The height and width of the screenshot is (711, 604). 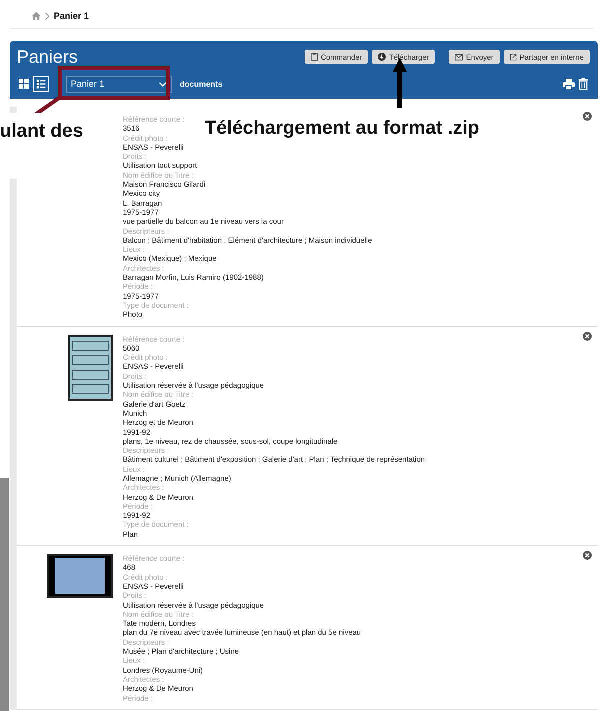 What do you see at coordinates (382, 57) in the screenshot?
I see `download-icon` at bounding box center [382, 57].